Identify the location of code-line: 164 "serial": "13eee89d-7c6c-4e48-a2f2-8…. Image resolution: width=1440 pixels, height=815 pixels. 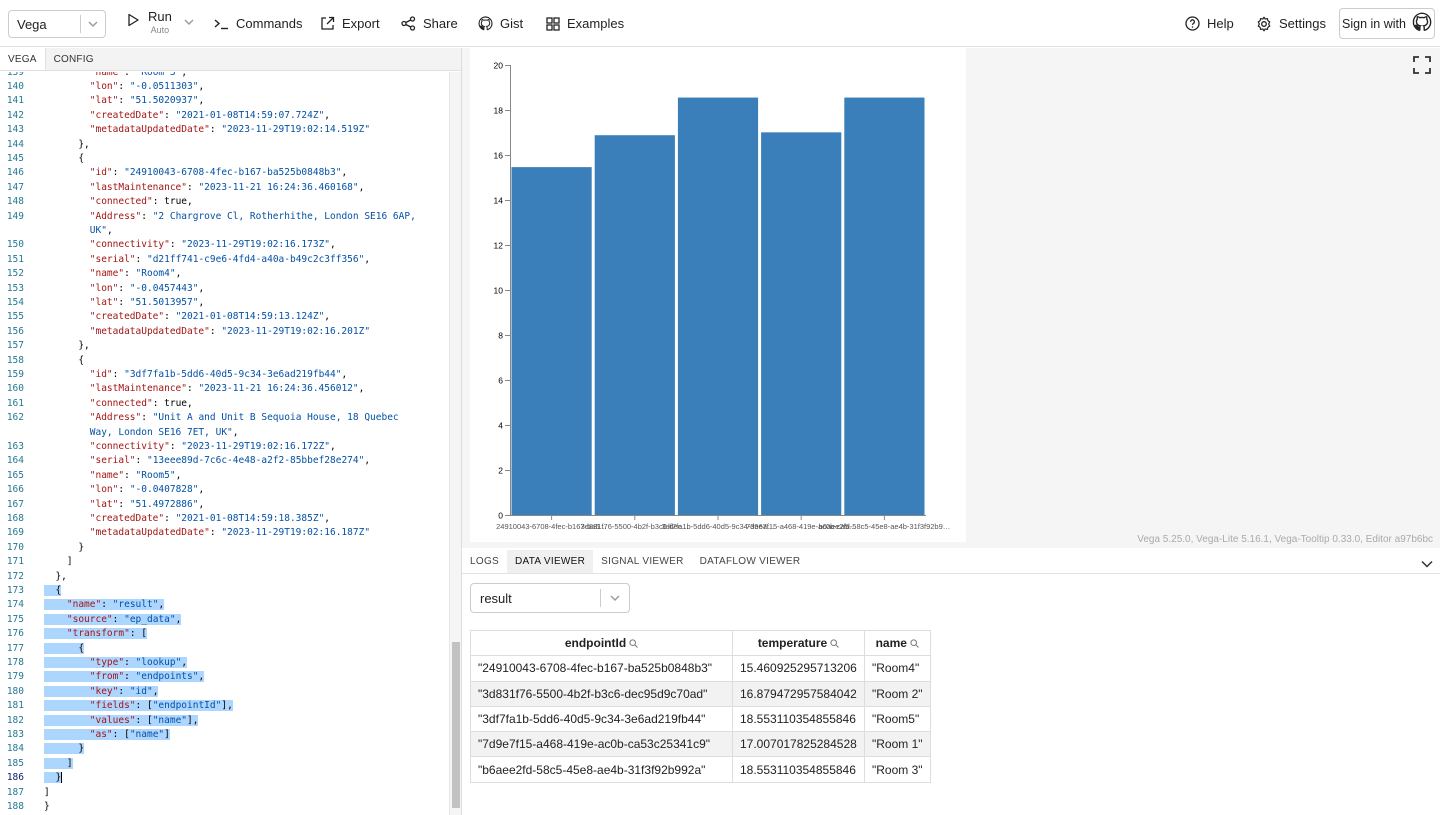
(223, 461).